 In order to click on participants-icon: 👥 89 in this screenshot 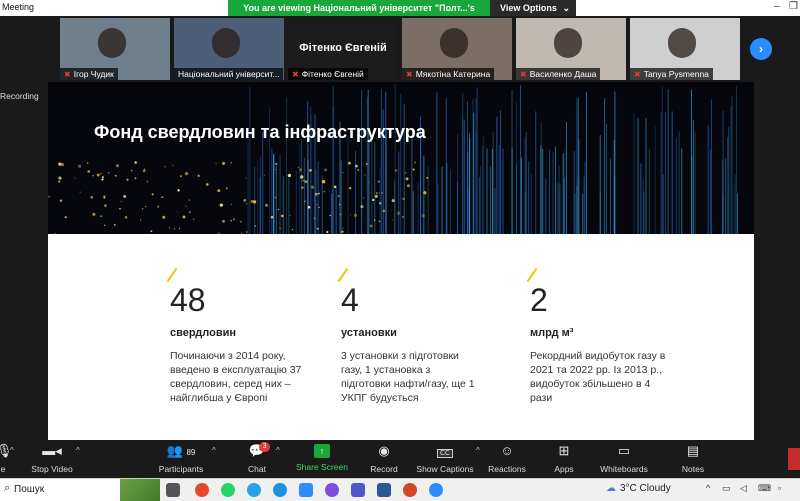, I will do `click(181, 450)`.